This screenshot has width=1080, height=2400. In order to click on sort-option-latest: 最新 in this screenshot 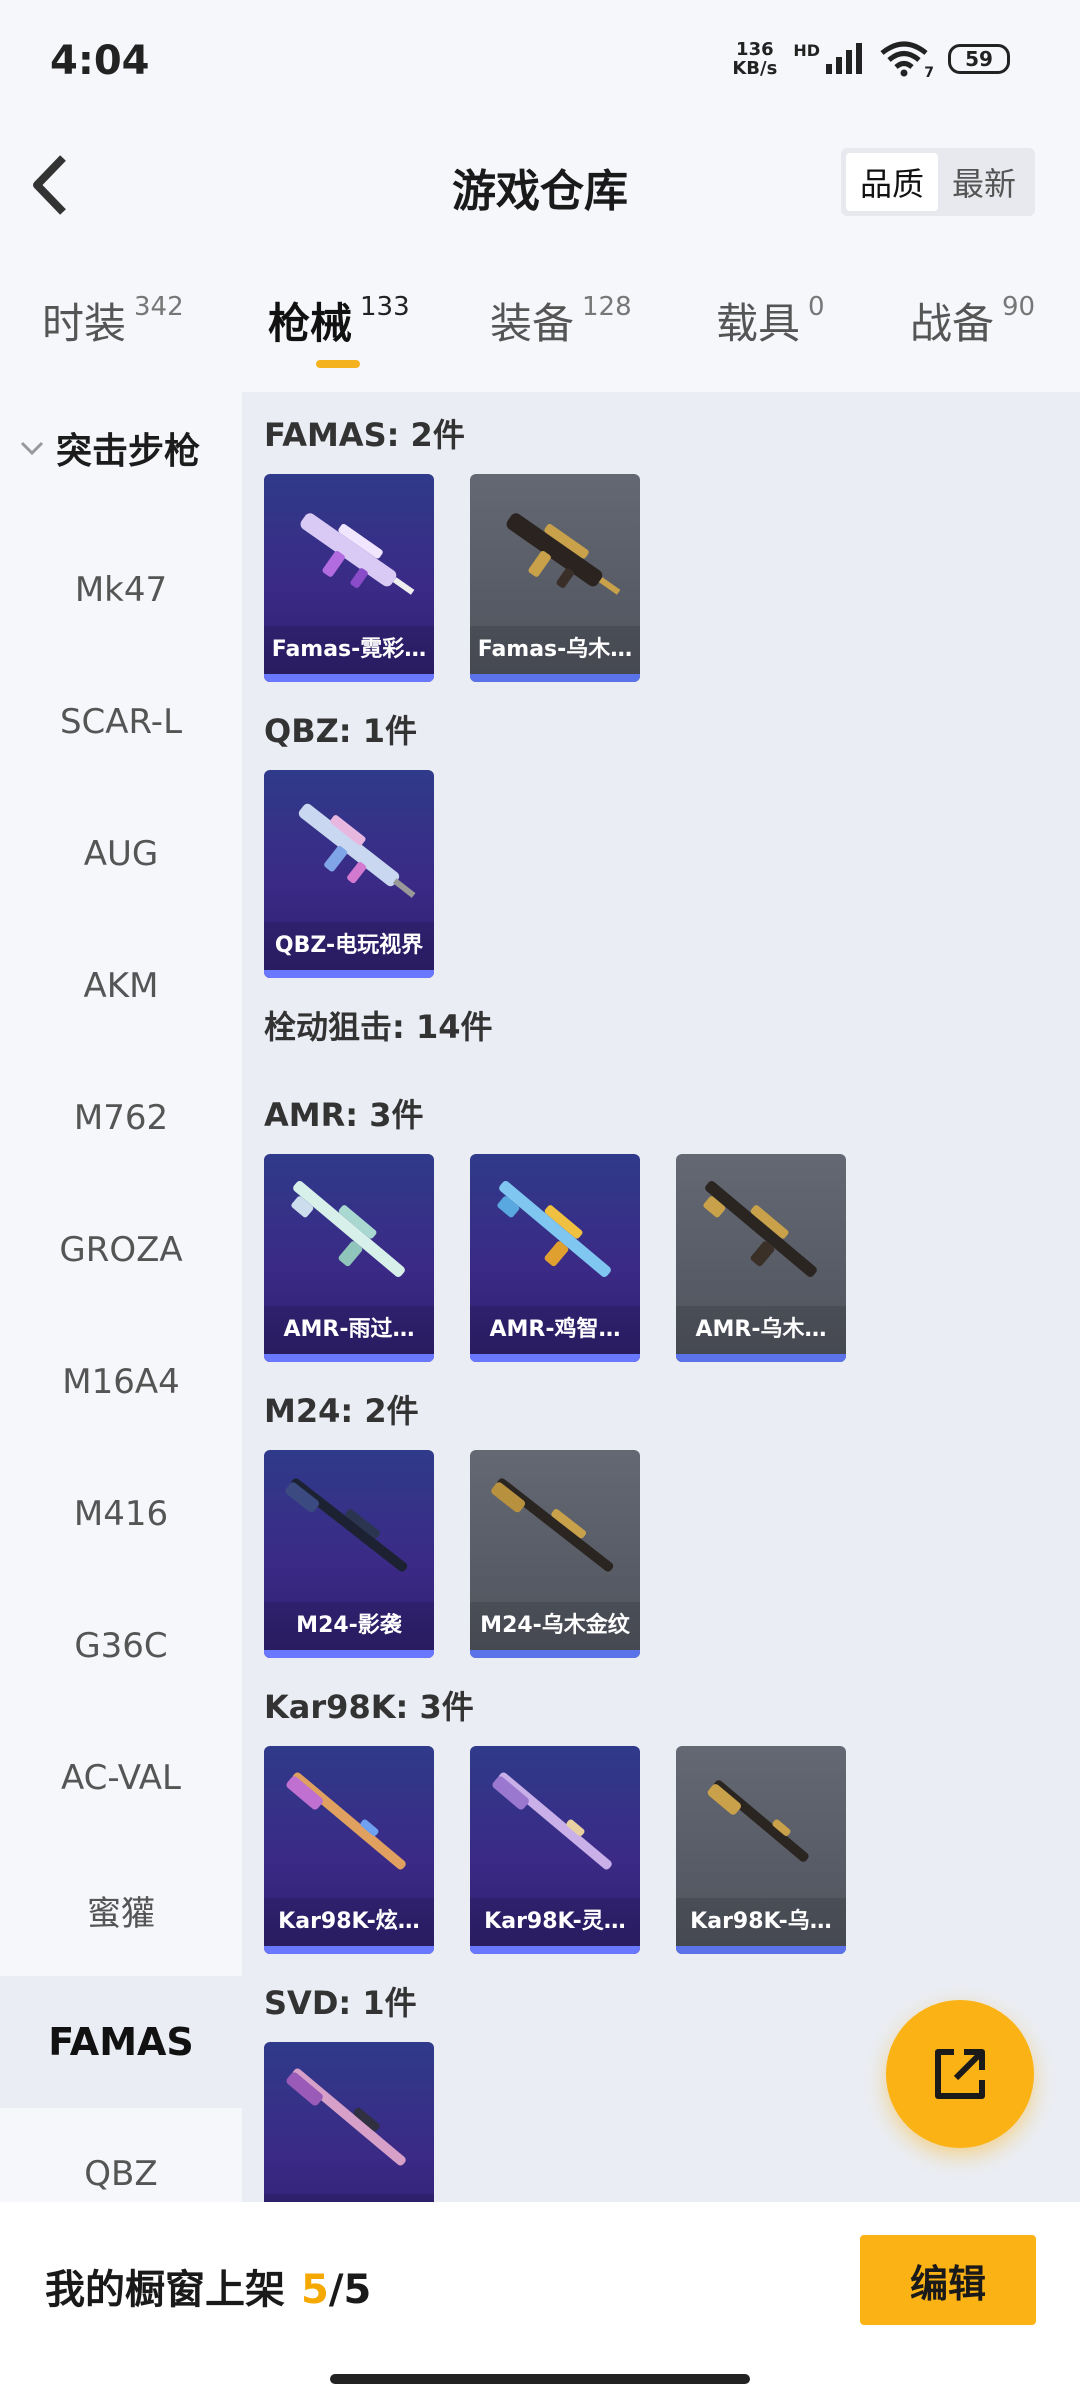, I will do `click(984, 182)`.